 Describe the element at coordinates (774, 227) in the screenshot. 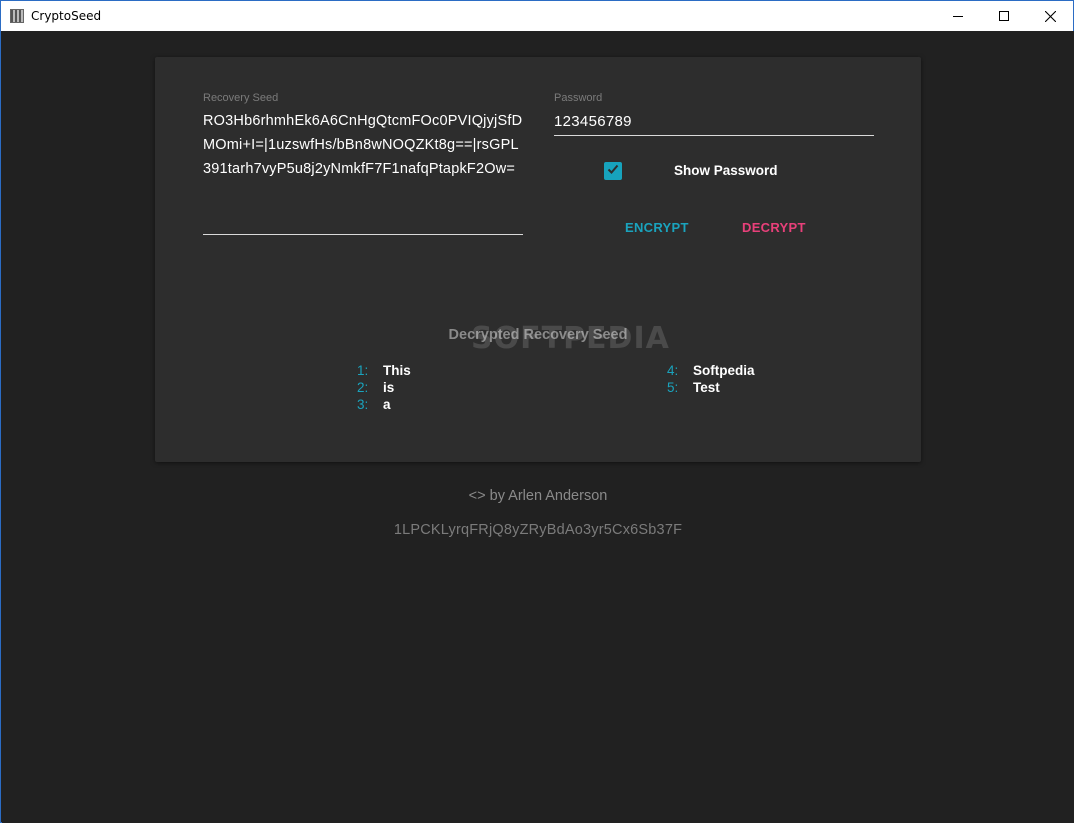

I see `decrypt-button: DECRYPT` at that location.